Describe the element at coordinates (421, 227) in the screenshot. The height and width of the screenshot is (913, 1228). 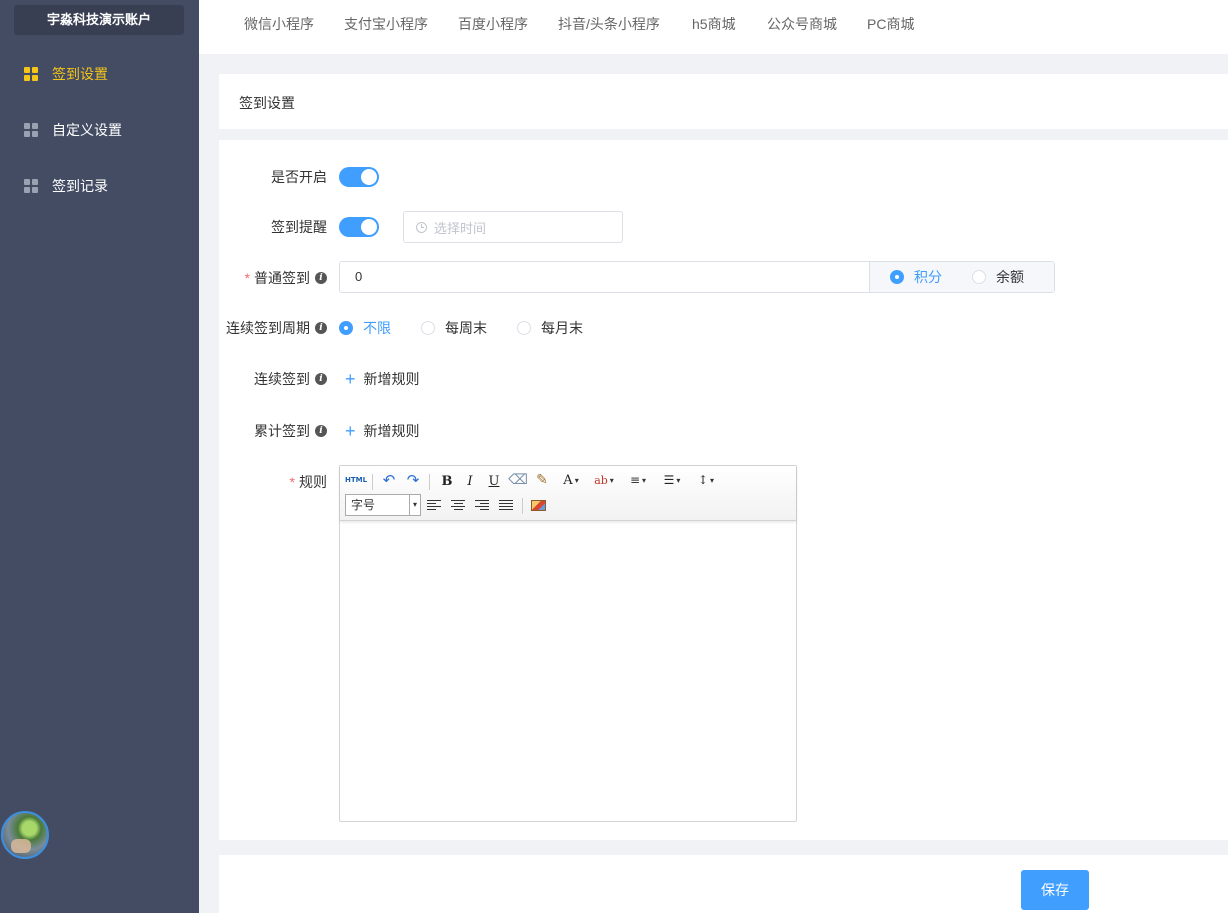
I see `clock-icon` at that location.